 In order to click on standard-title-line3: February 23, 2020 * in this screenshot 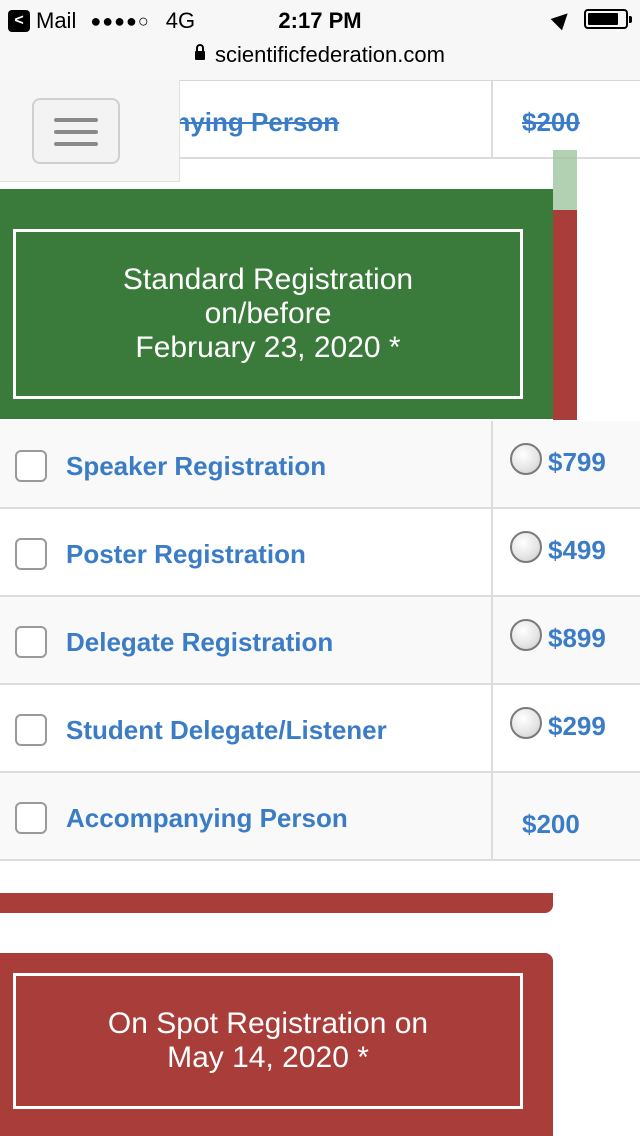, I will do `click(268, 347)`.